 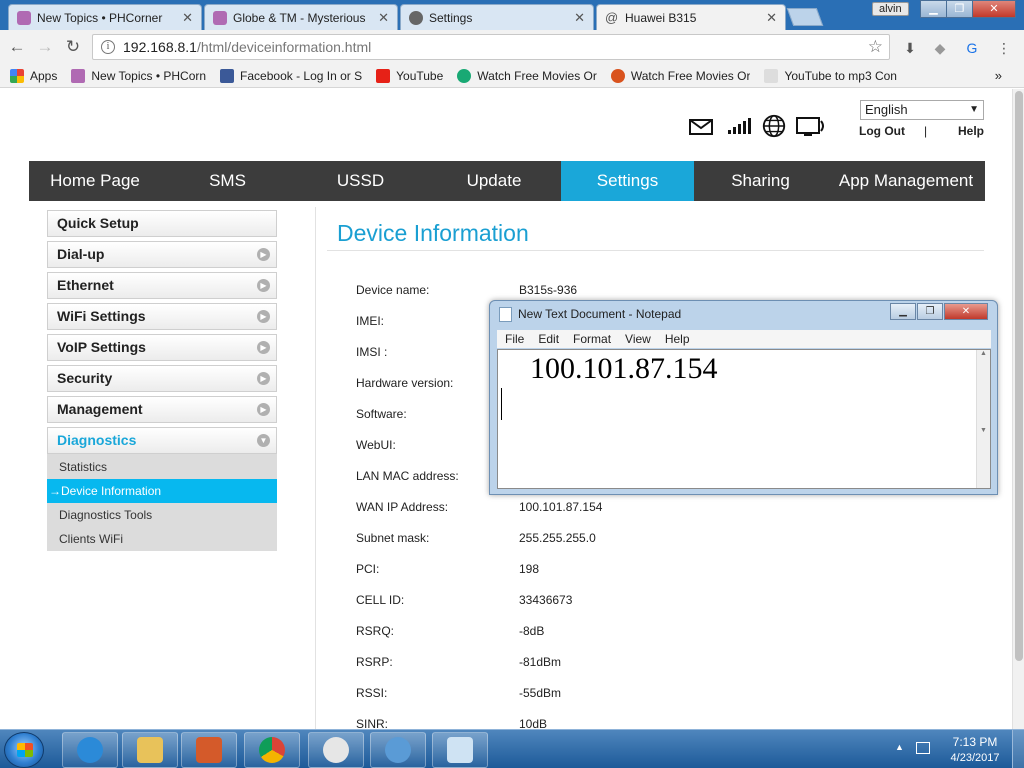 What do you see at coordinates (360, 181) in the screenshot?
I see `nav-ussd: USSD` at bounding box center [360, 181].